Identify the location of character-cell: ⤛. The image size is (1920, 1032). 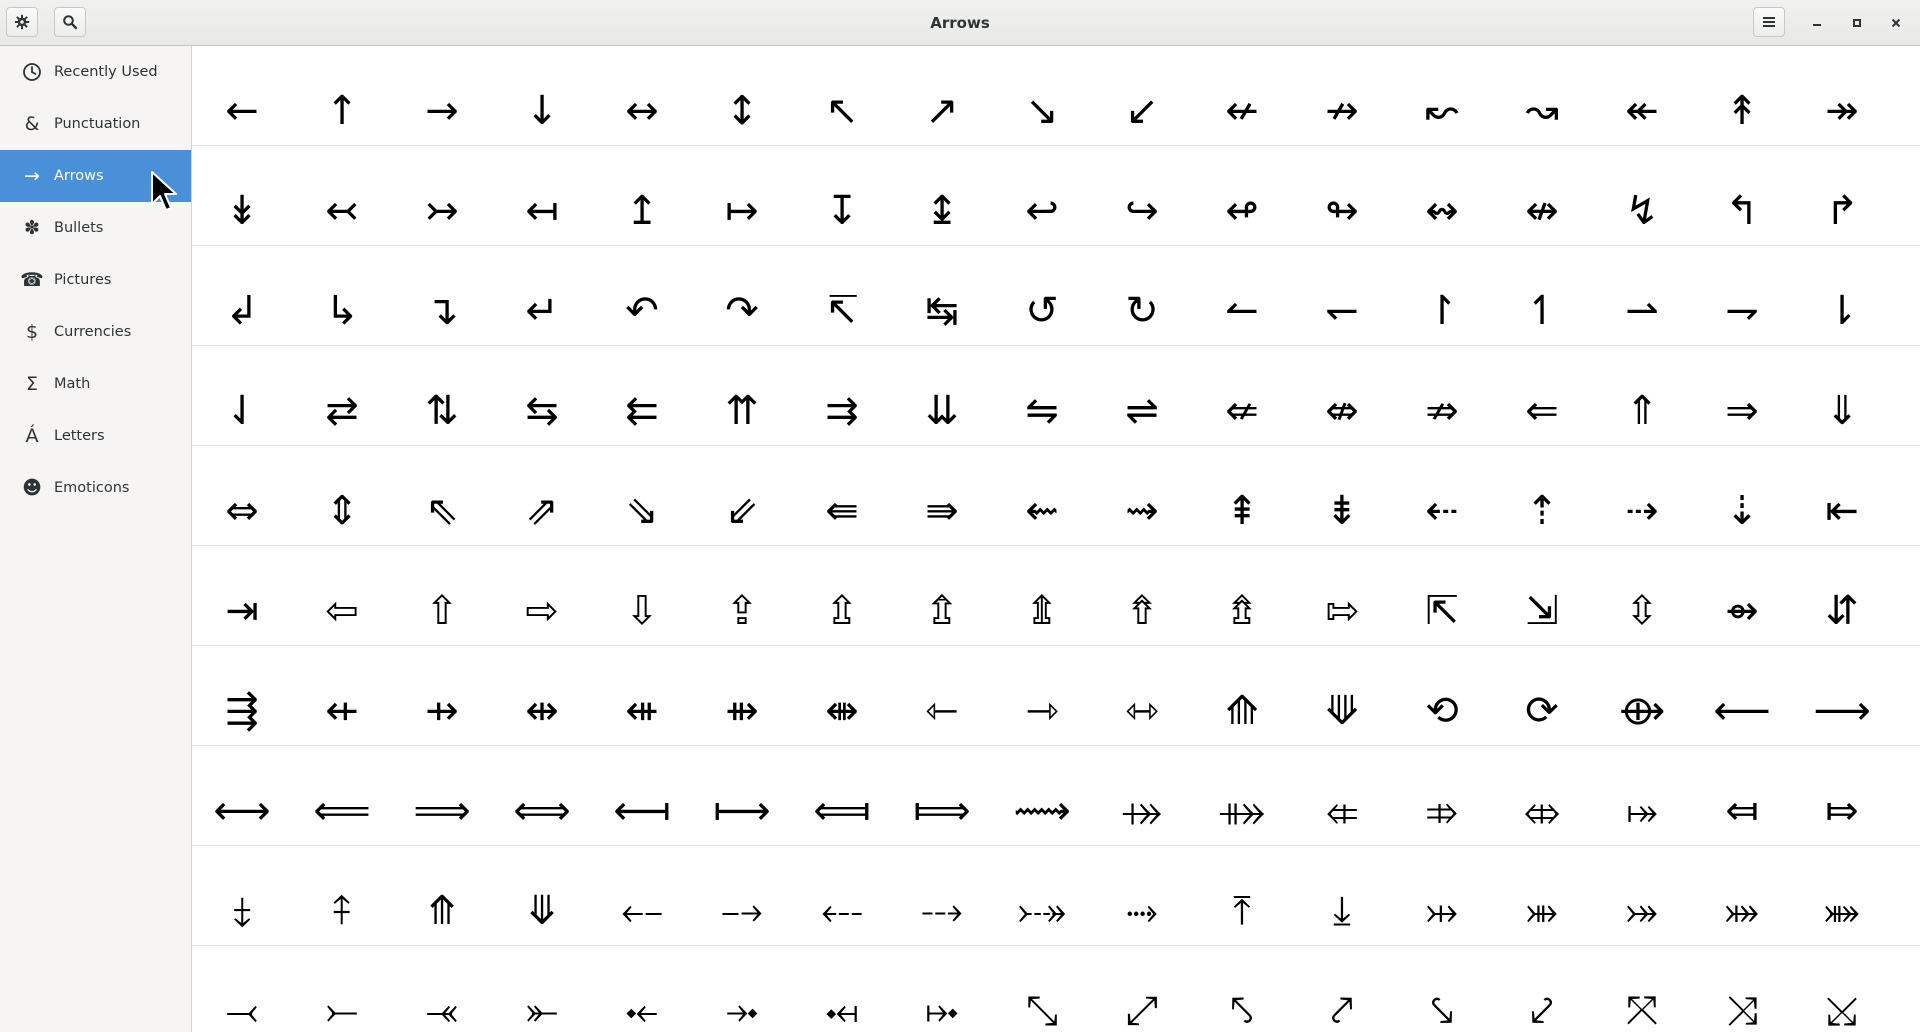
(442, 989).